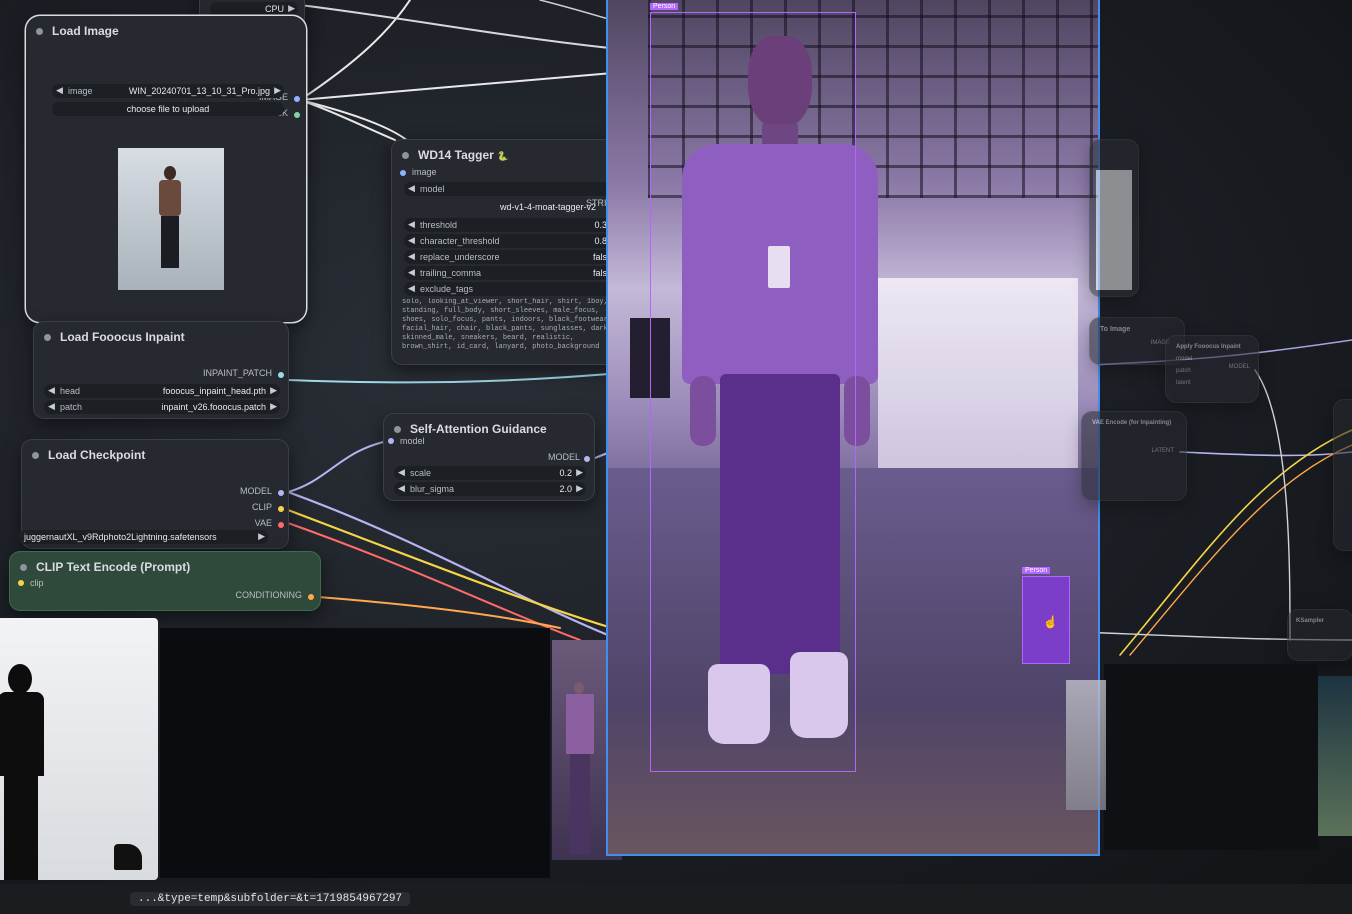 The image size is (1352, 914). I want to click on input-model-pin, so click(391, 441).